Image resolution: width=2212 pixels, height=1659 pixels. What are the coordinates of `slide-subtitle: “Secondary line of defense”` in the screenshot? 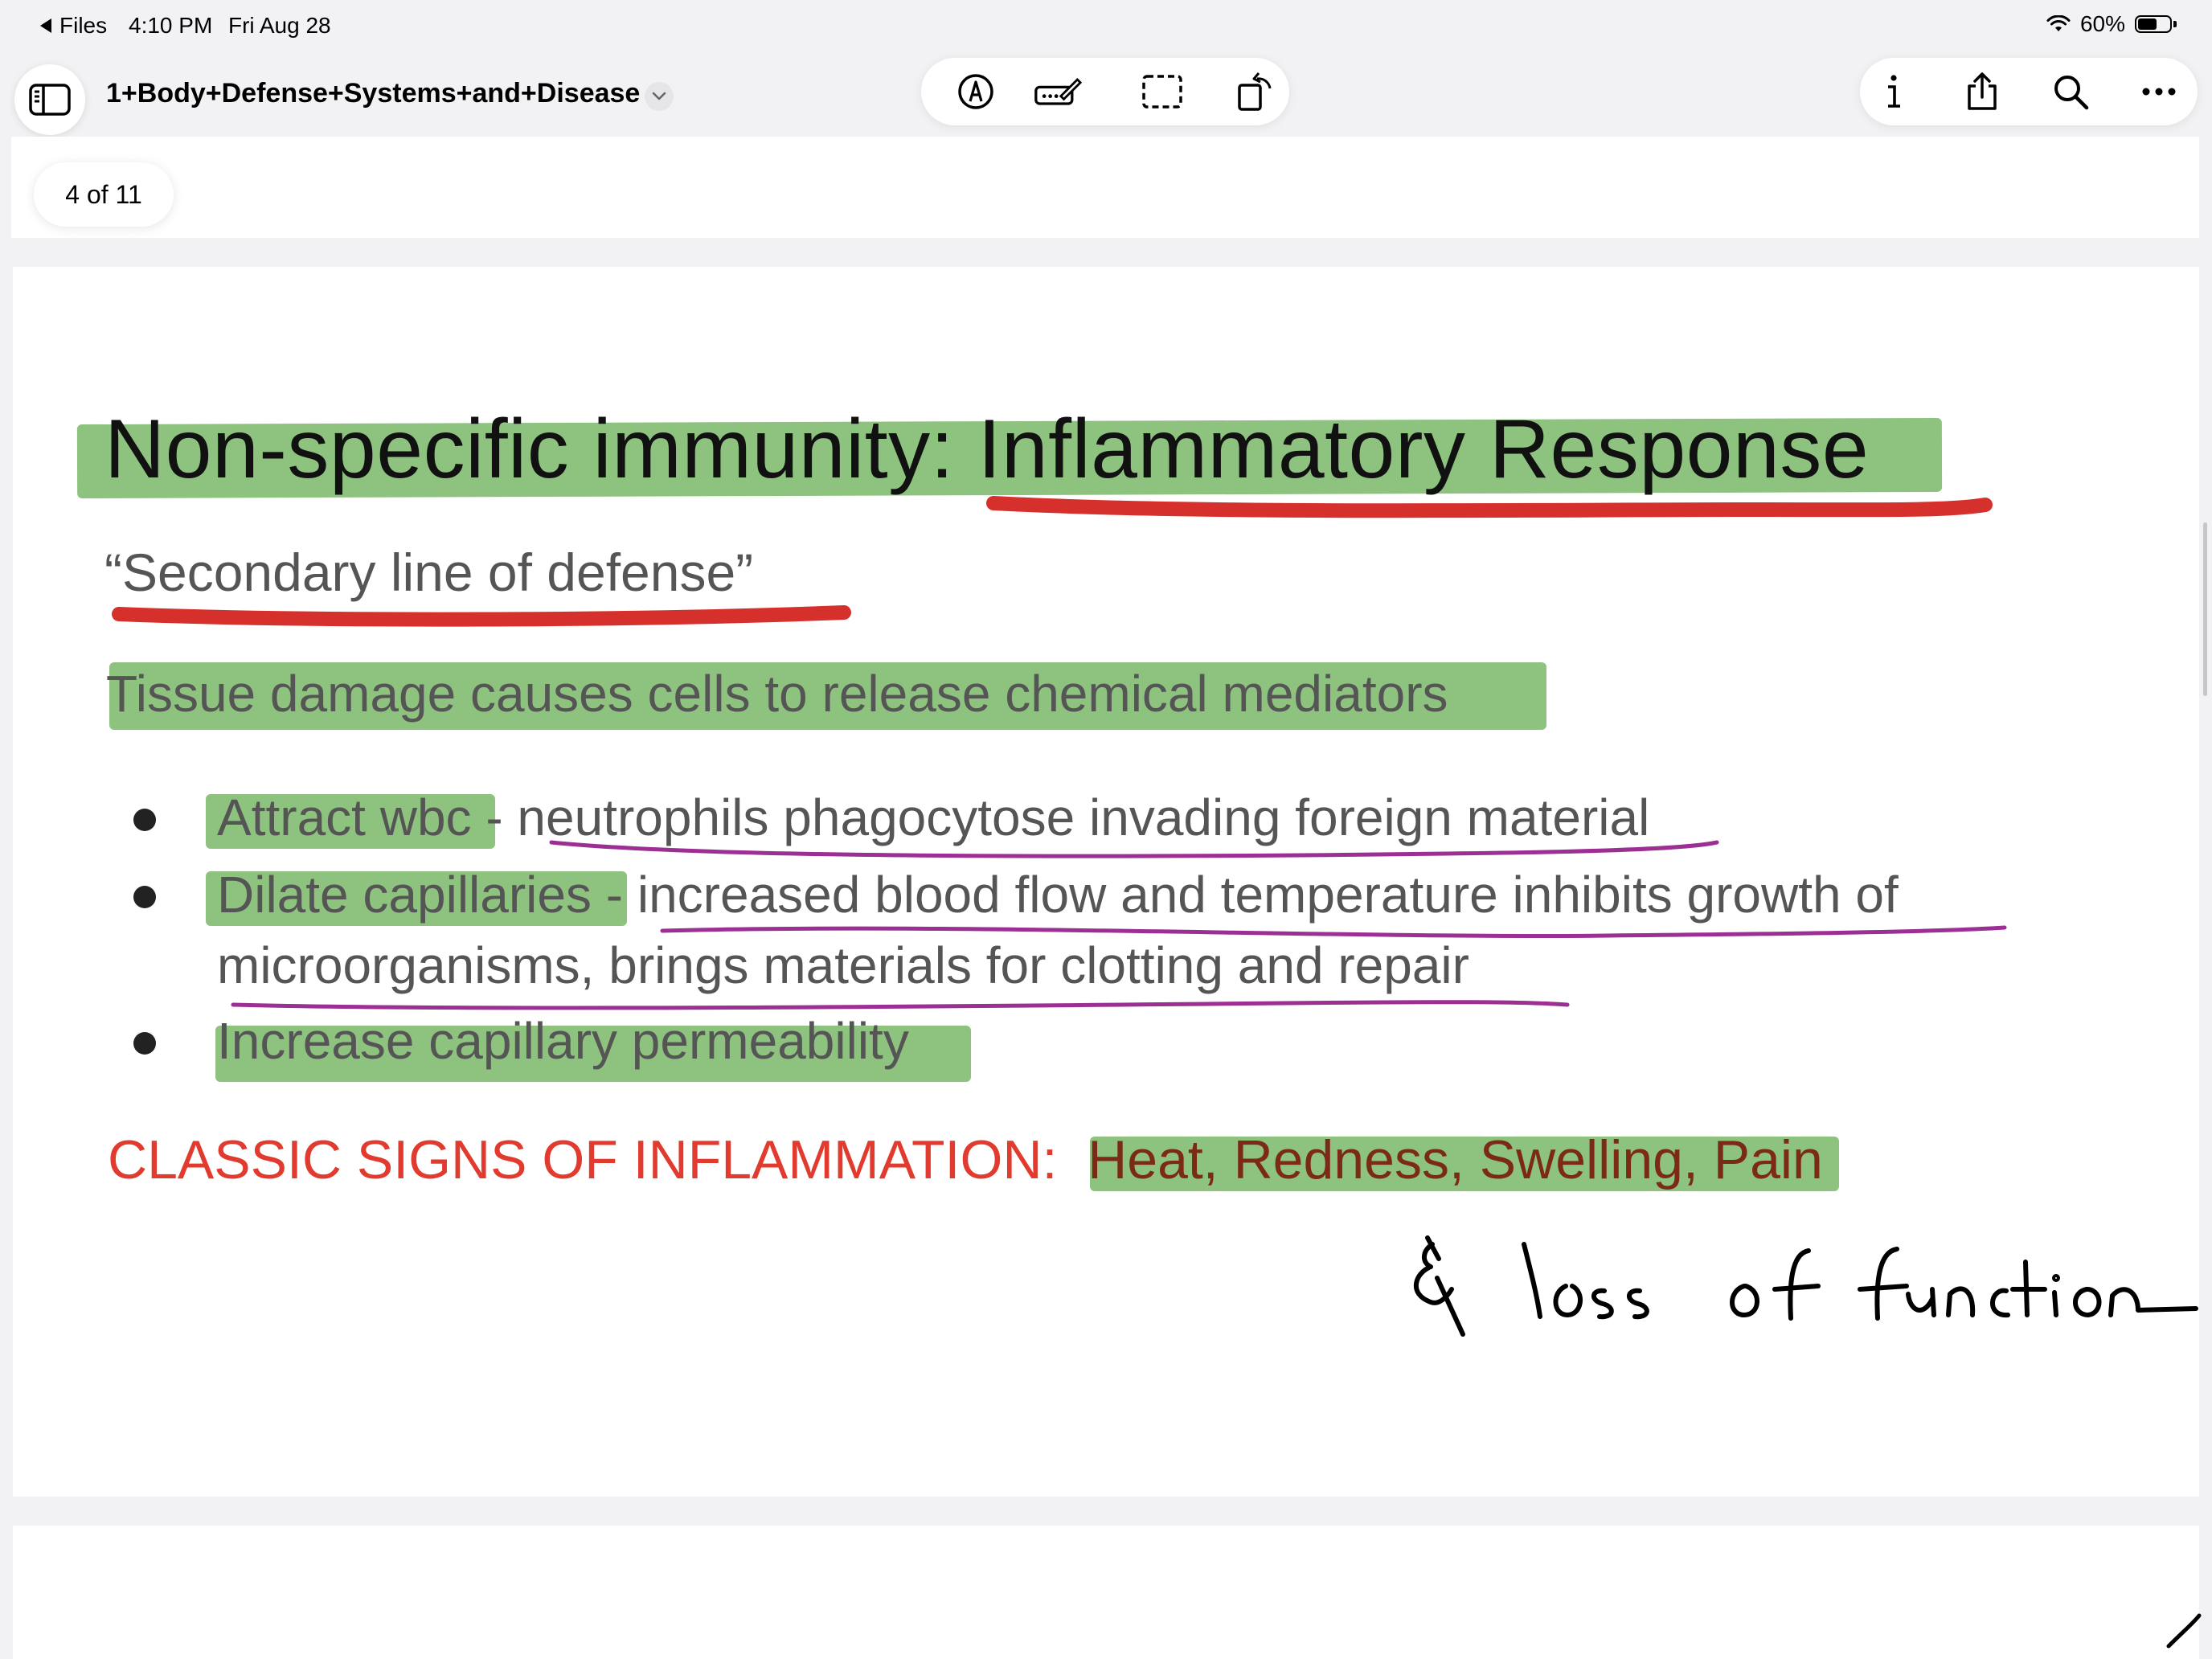 It's located at (429, 572).